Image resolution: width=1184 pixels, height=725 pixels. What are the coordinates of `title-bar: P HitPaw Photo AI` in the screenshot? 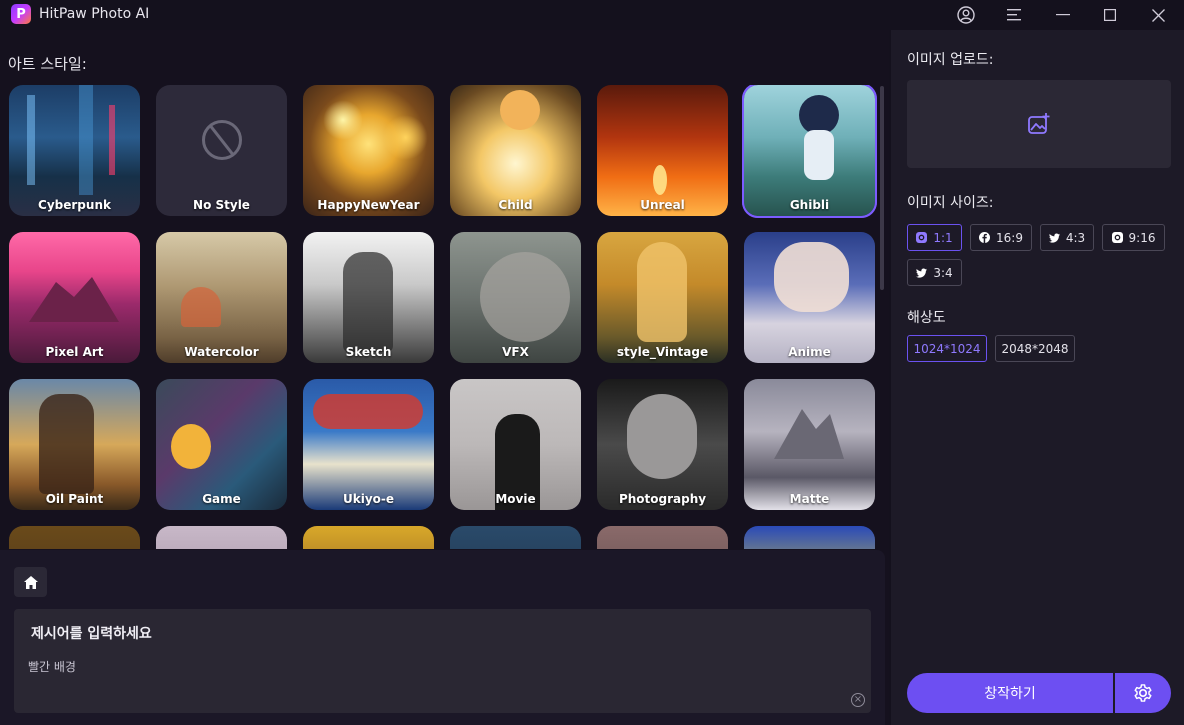 It's located at (592, 15).